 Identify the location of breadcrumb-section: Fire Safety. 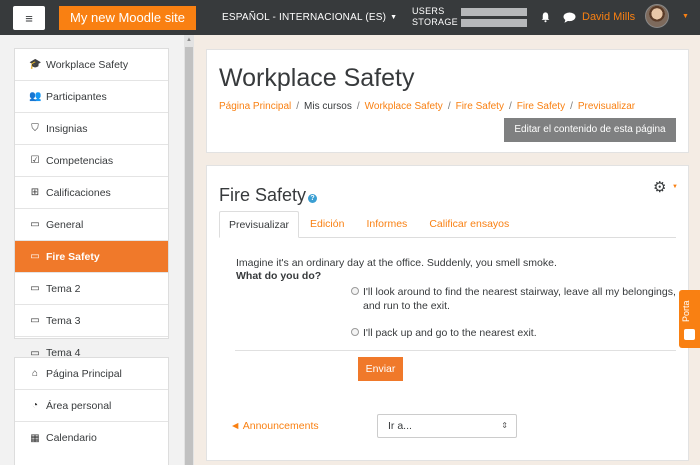
(480, 106).